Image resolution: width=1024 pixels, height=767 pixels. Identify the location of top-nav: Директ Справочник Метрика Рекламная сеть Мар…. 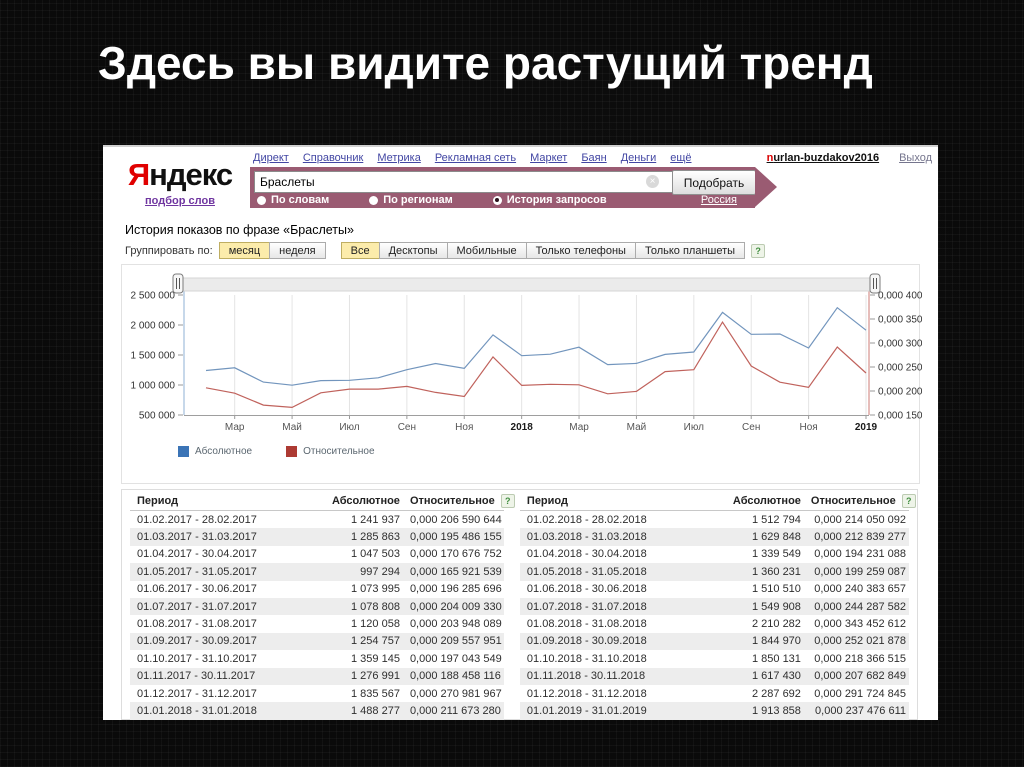
(592, 158).